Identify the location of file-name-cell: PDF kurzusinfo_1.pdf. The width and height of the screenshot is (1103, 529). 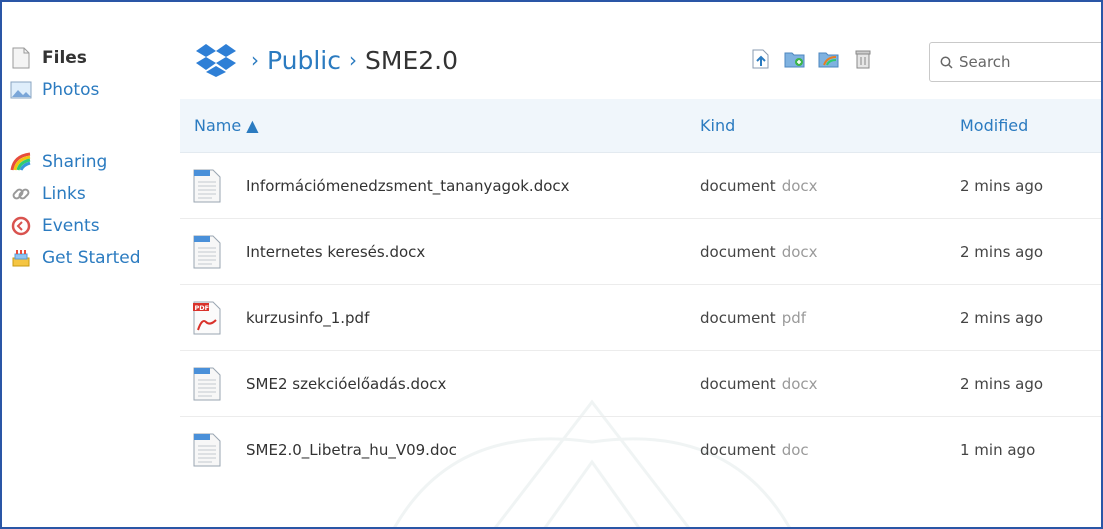
(440, 318).